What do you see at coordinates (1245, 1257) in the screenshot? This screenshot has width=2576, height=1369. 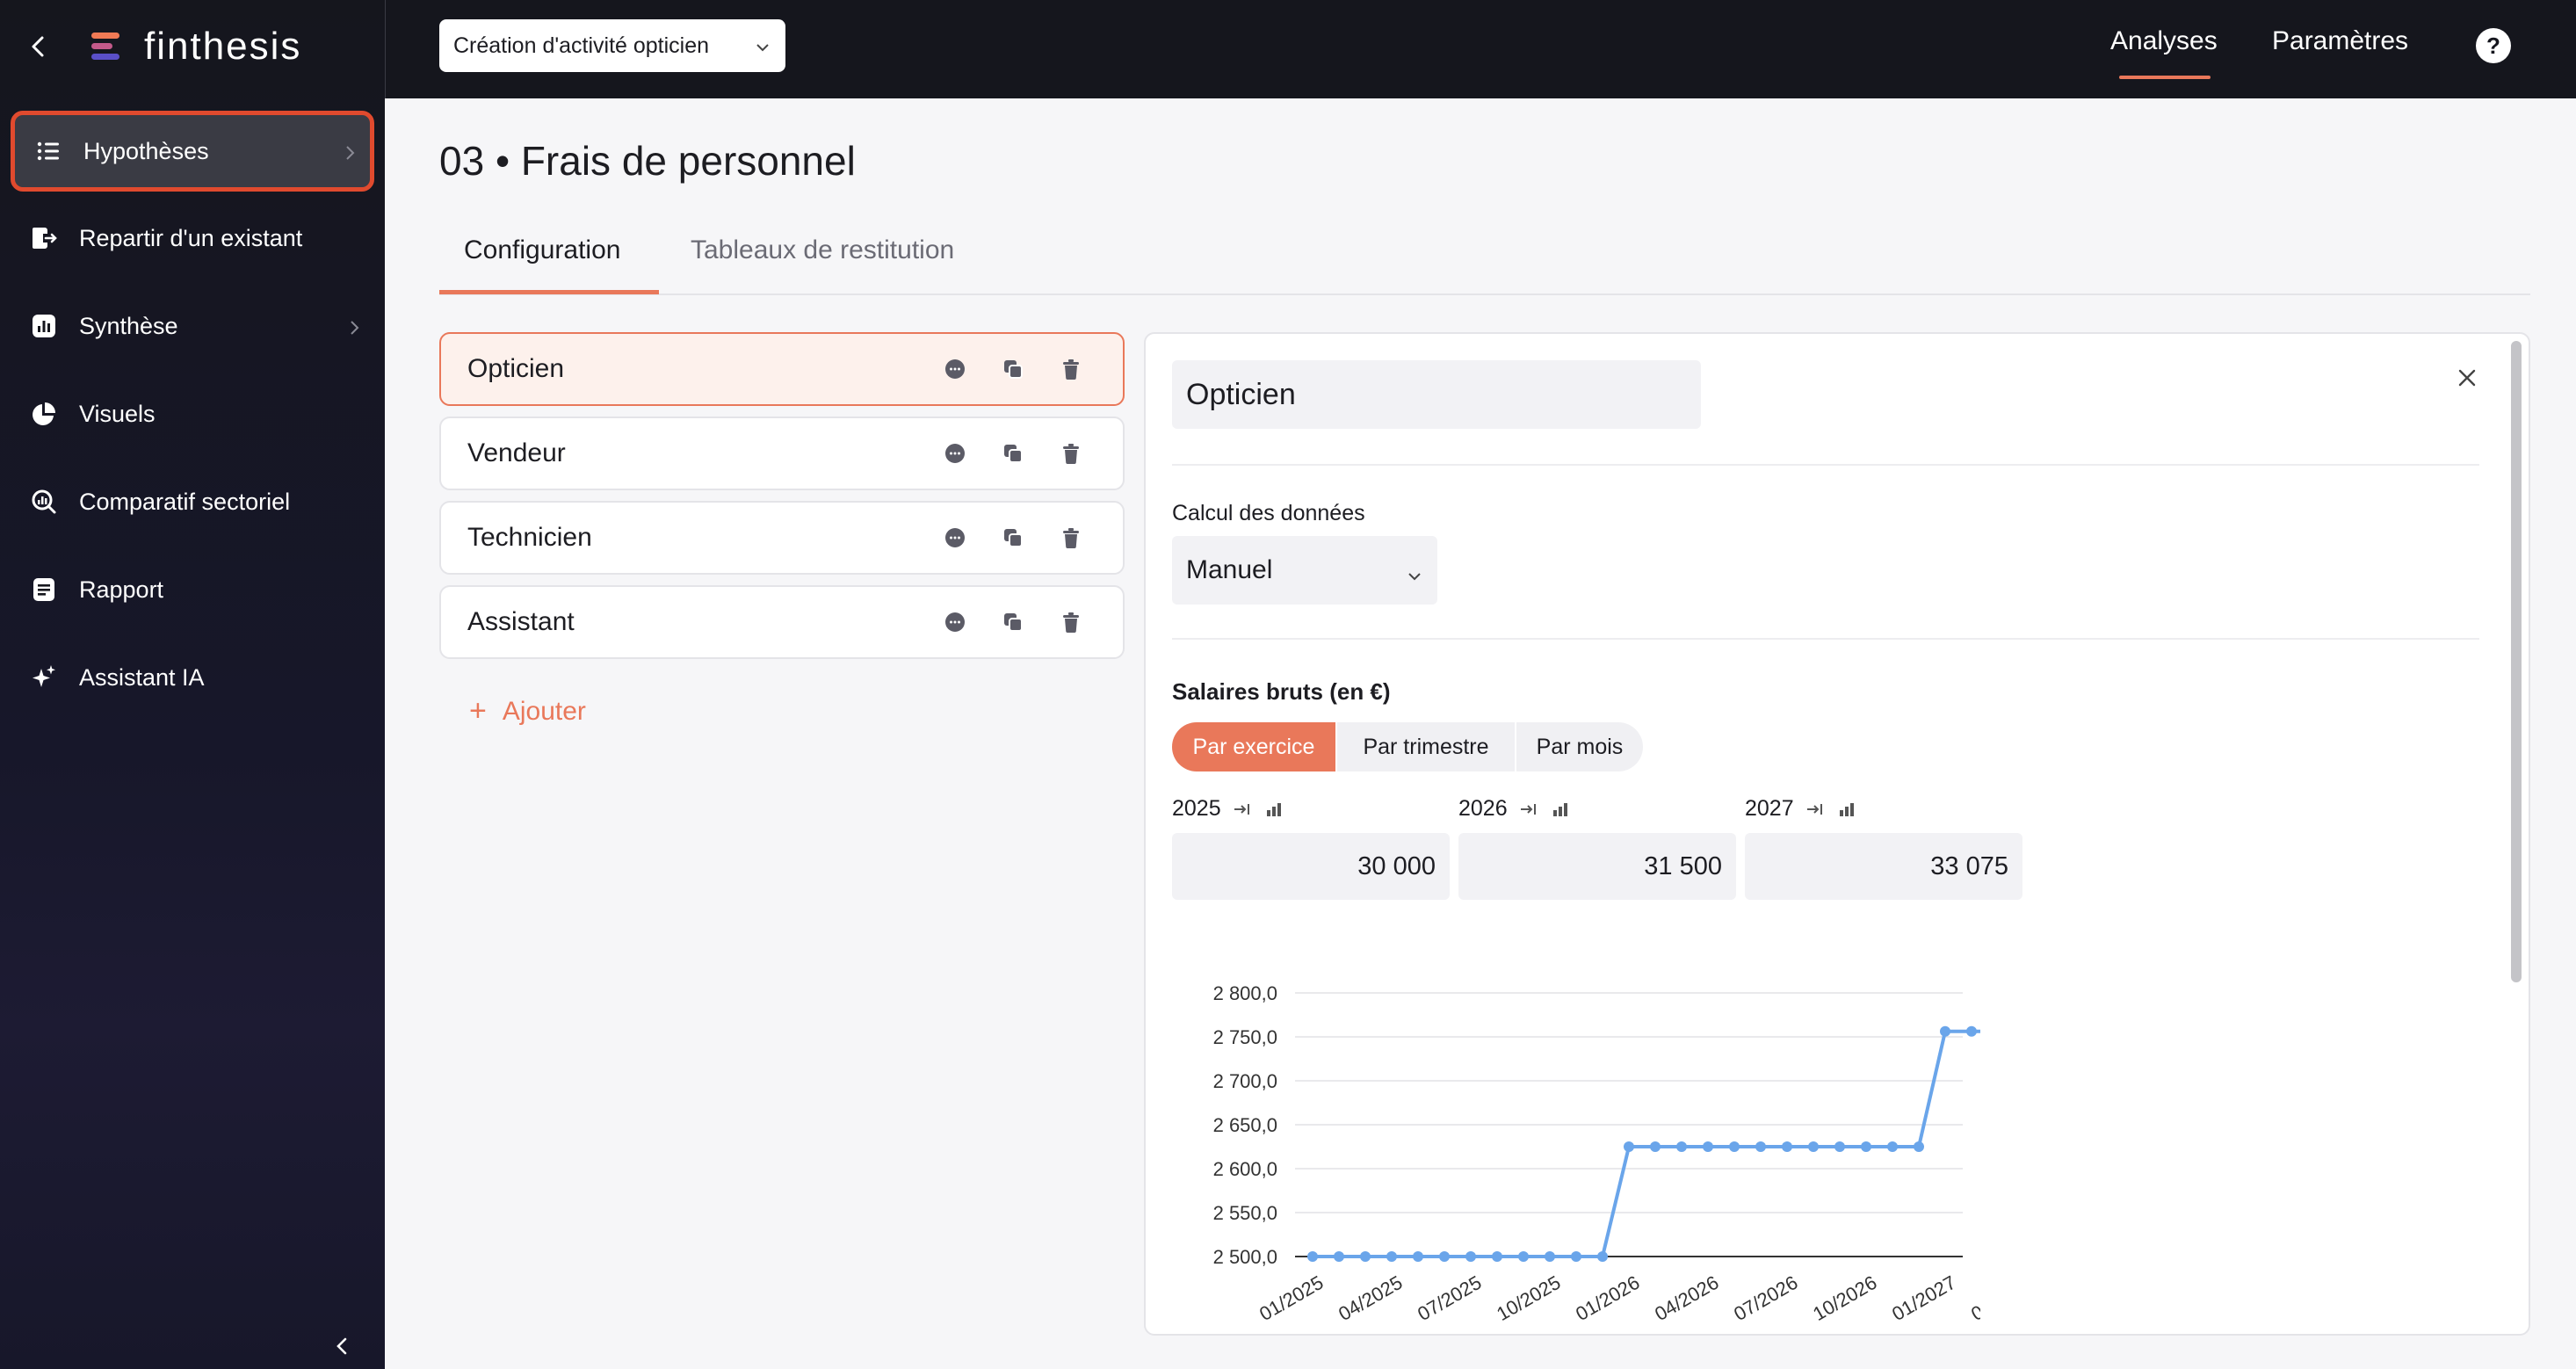 I see `y-tick-label: 2 500,0` at bounding box center [1245, 1257].